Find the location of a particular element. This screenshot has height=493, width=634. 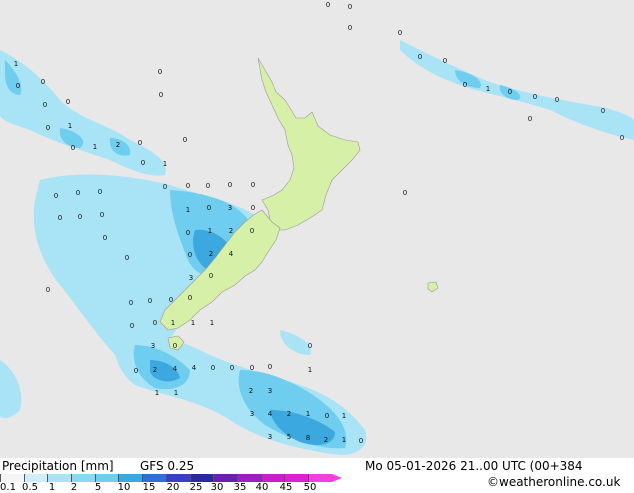

legend-tick-label: 1 is located at coordinates (52, 487).